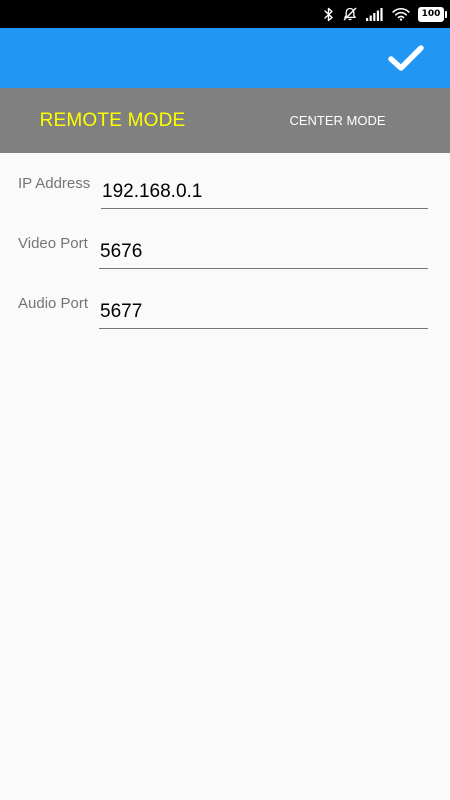  I want to click on status-icons: 100, so click(385, 14).